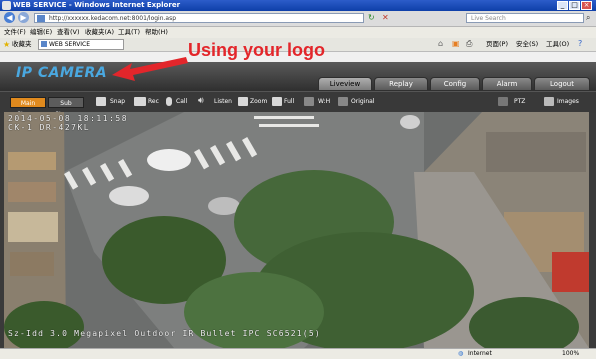 The image size is (596, 359). Describe the element at coordinates (497, 44) in the screenshot. I see `page-menu: 页面(P)` at that location.